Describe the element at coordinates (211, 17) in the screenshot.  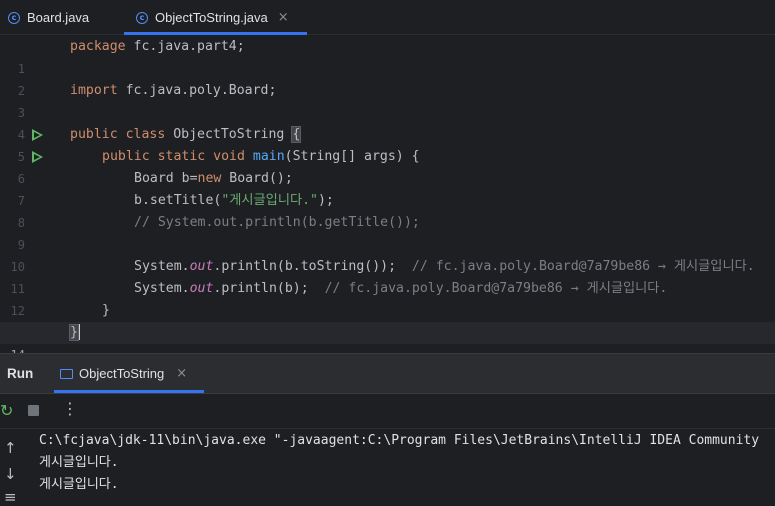
I see `tab-label: ObjectToString.java` at that location.